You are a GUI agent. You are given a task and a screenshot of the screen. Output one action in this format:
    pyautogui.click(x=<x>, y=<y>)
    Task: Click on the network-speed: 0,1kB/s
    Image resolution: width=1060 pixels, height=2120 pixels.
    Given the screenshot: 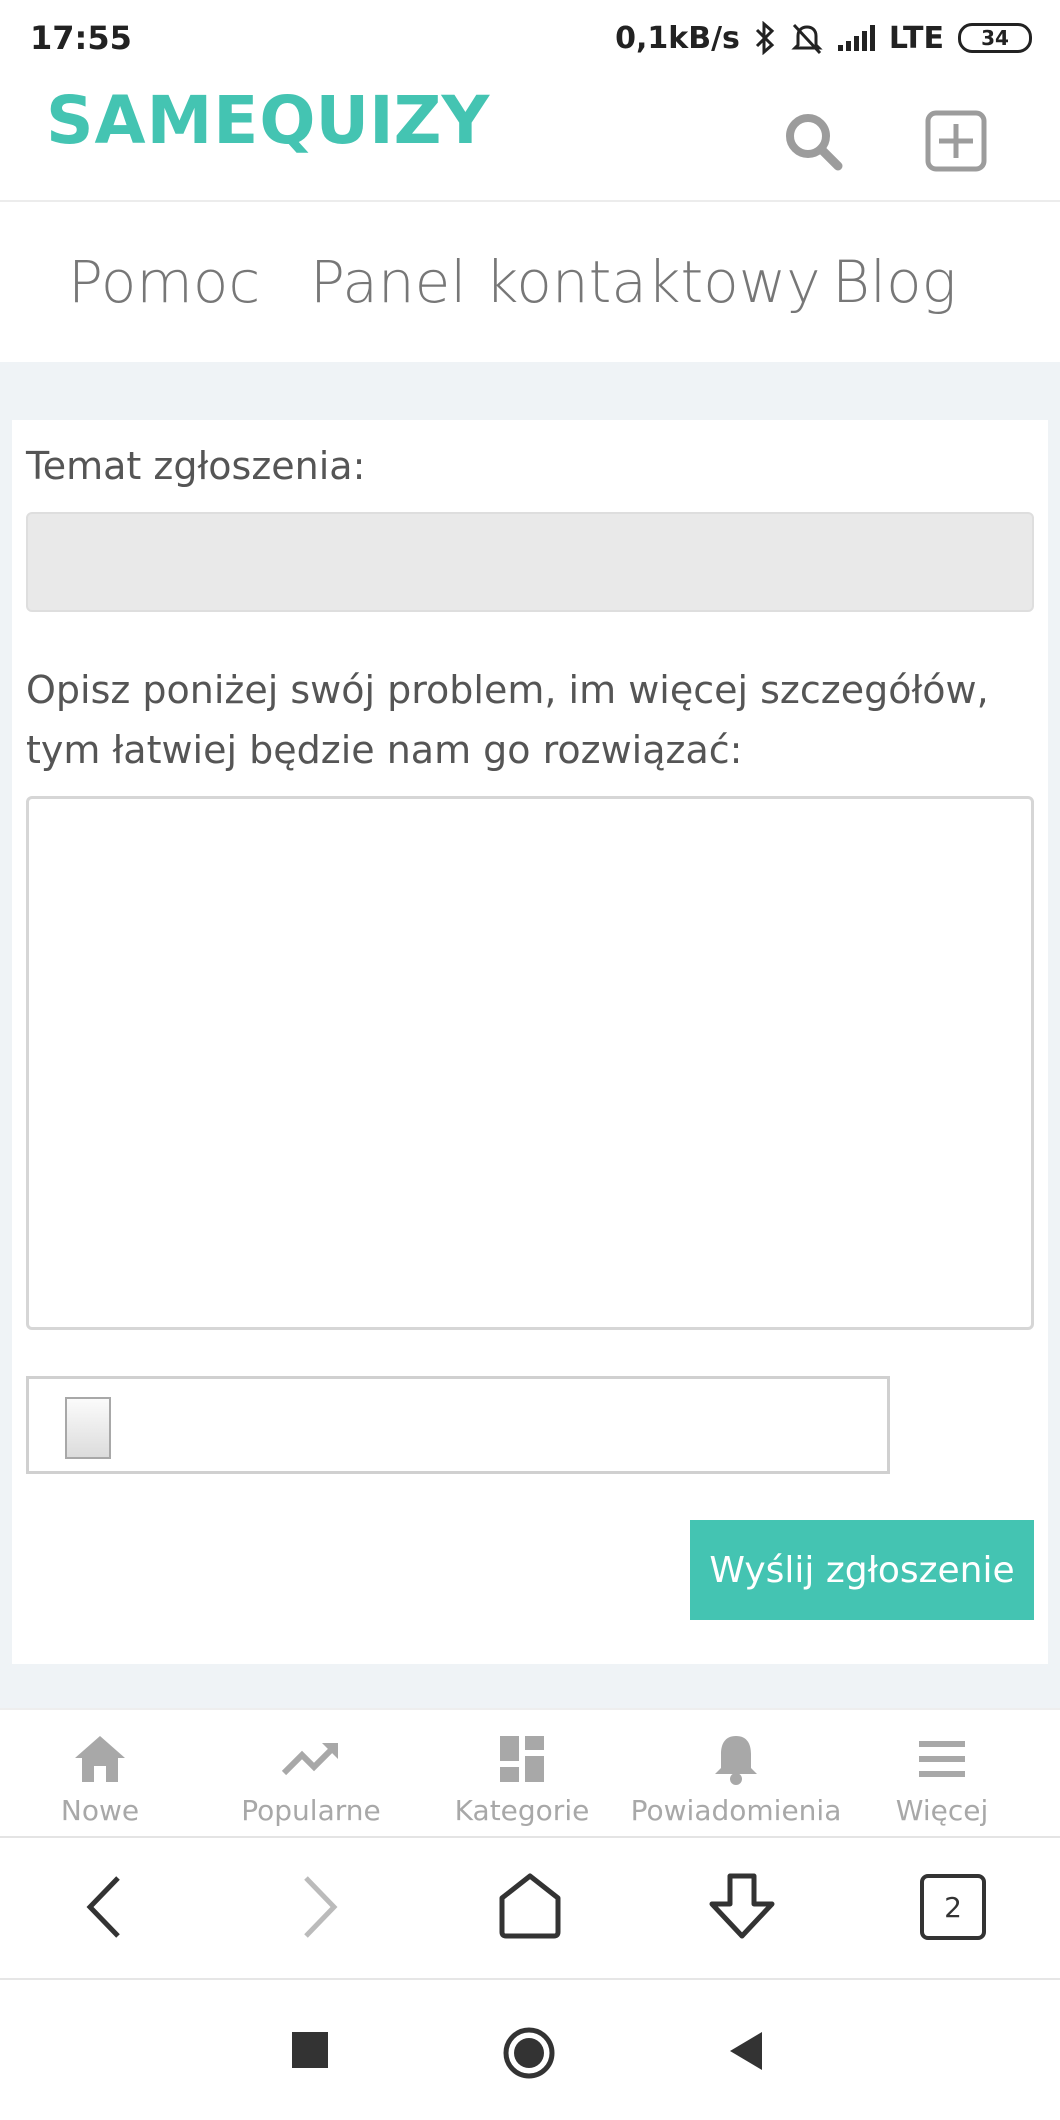 What is the action you would take?
    pyautogui.click(x=677, y=38)
    